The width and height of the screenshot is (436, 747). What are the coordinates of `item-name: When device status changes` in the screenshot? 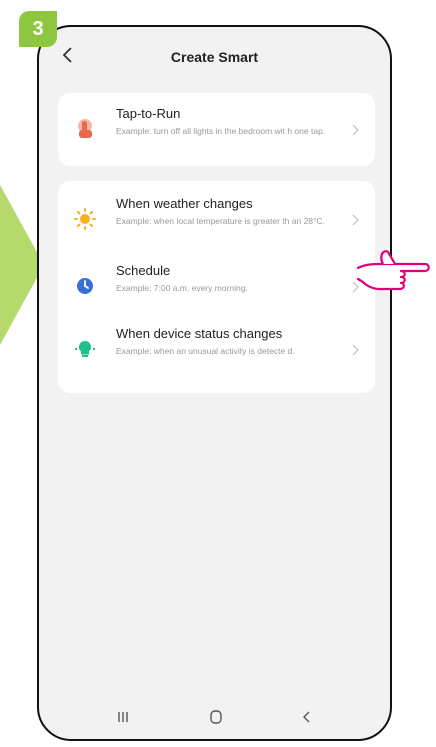 It's located at (199, 333).